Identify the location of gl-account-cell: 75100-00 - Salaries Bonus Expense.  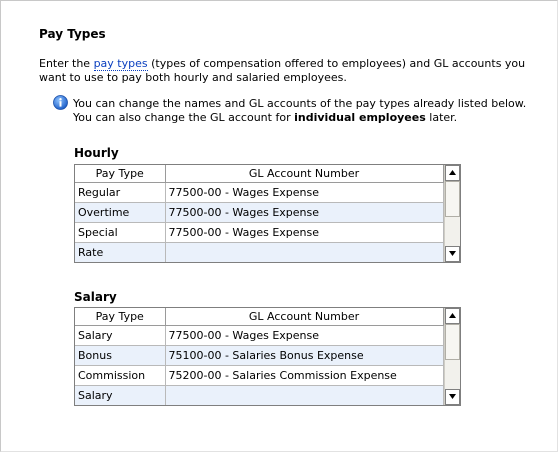
(304, 355).